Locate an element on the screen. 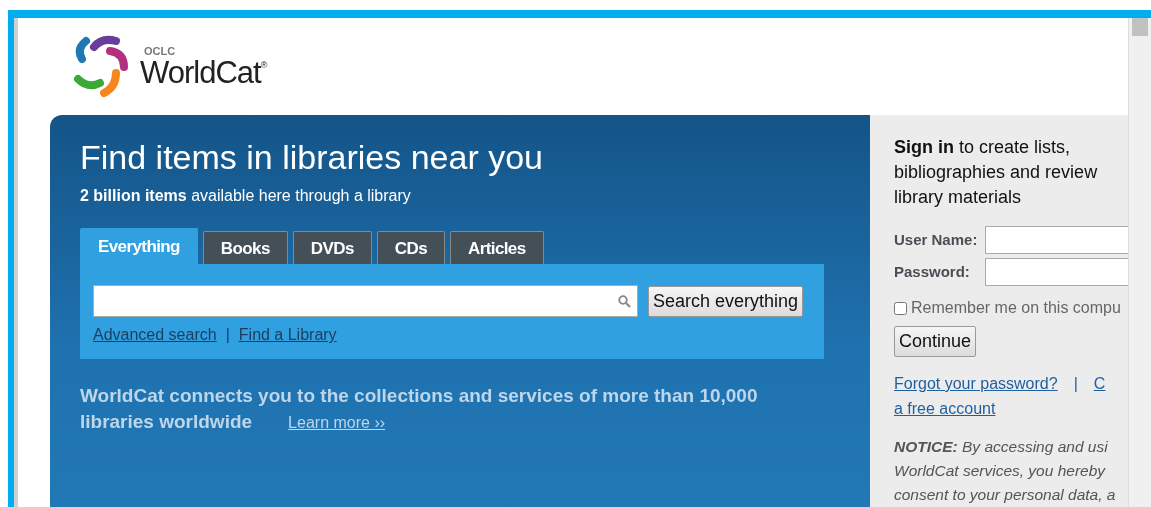 The width and height of the screenshot is (1151, 507). field-label: User Name: is located at coordinates (936, 239).